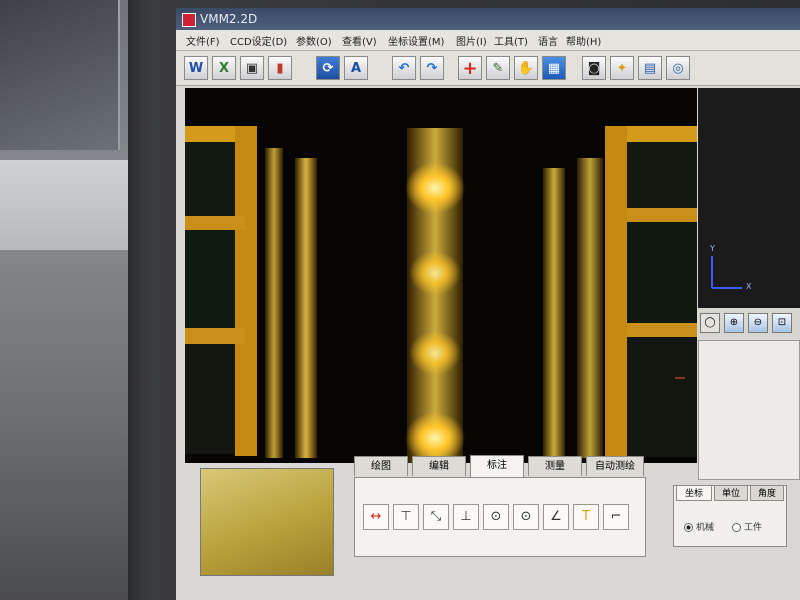 The height and width of the screenshot is (600, 800). I want to click on tab-auto-measure: 自动测绘, so click(615, 466).